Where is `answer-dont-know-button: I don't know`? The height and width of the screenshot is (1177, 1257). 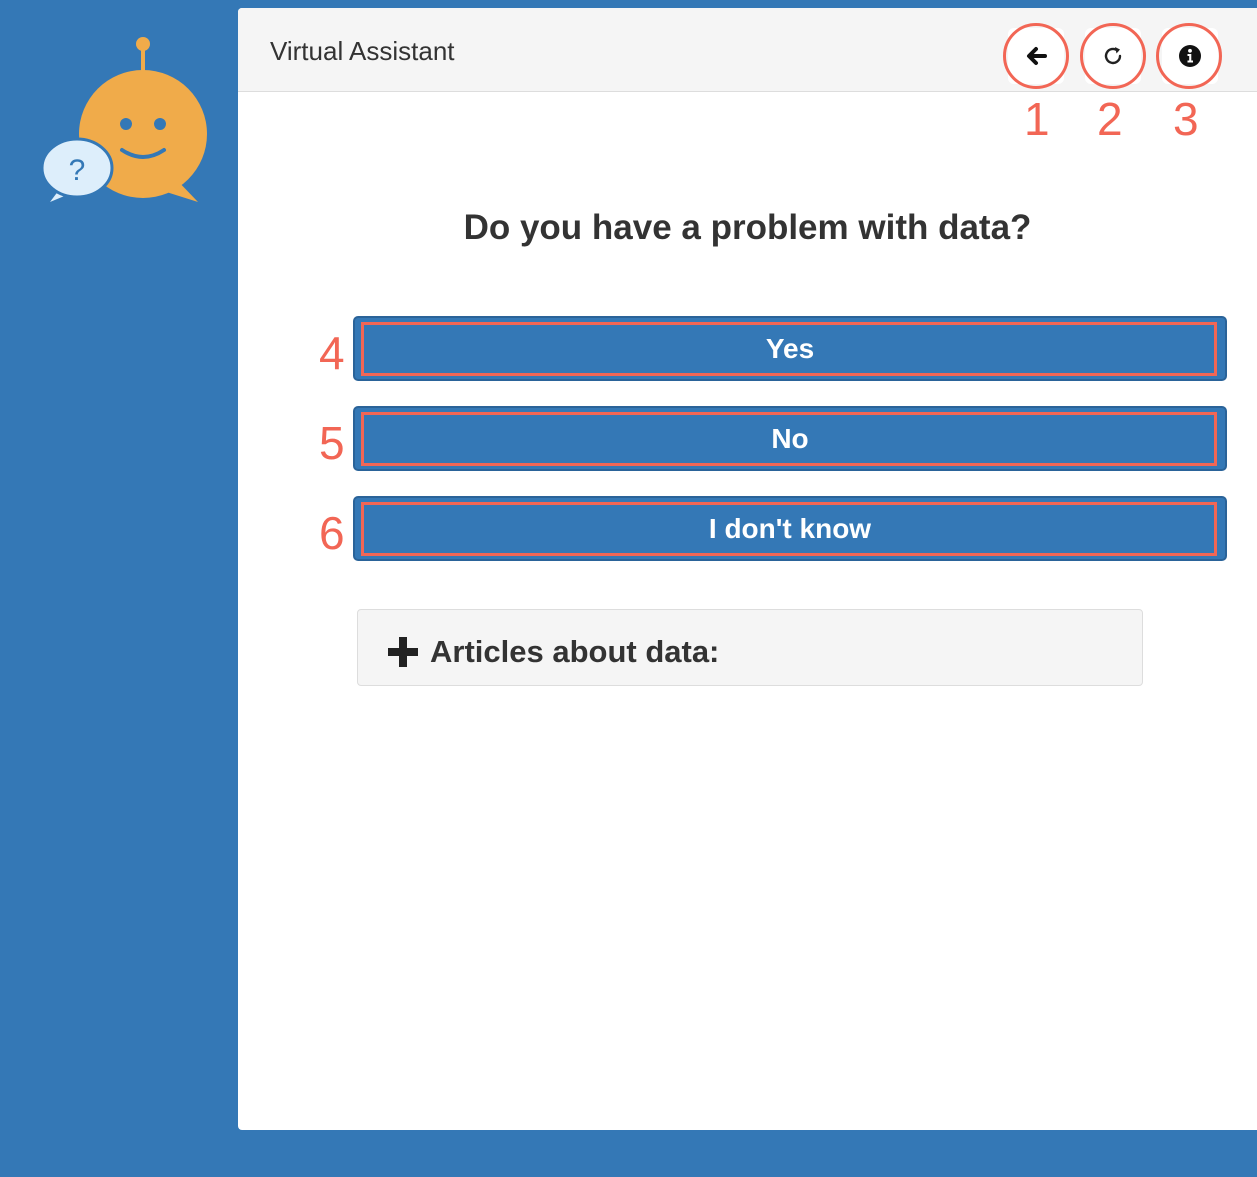 answer-dont-know-button: I don't know is located at coordinates (790, 528).